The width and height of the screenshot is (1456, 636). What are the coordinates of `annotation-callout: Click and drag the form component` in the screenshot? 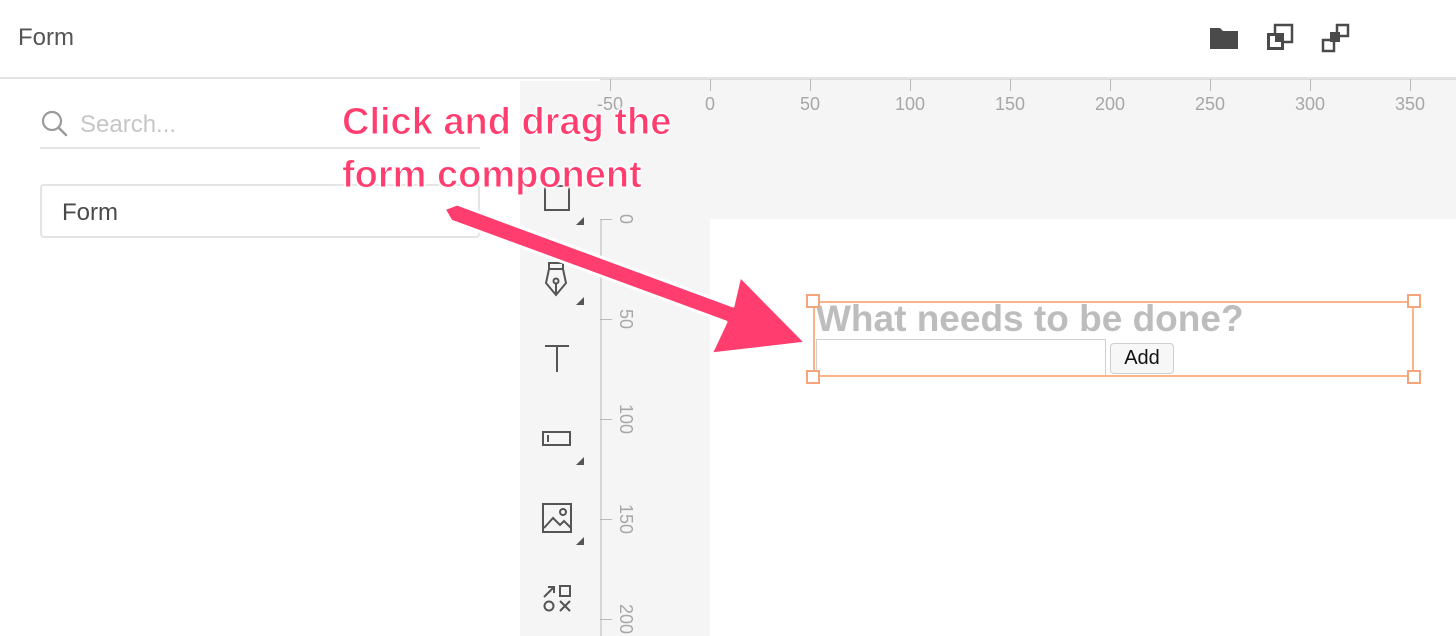 It's located at (506, 149).